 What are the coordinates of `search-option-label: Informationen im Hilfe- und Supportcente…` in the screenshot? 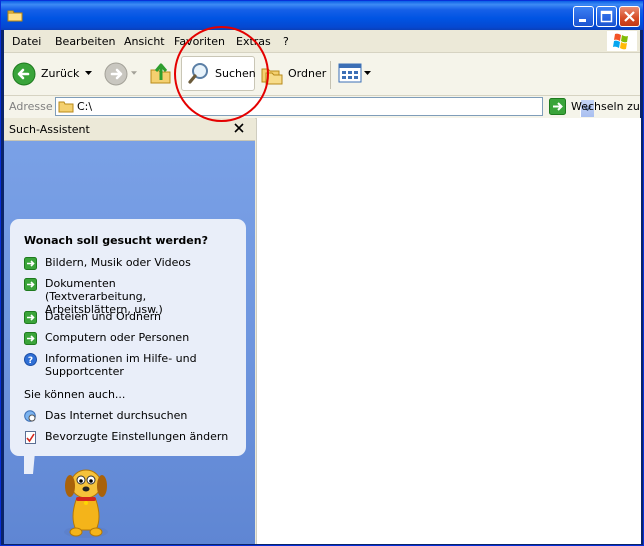 It's located at (121, 365).